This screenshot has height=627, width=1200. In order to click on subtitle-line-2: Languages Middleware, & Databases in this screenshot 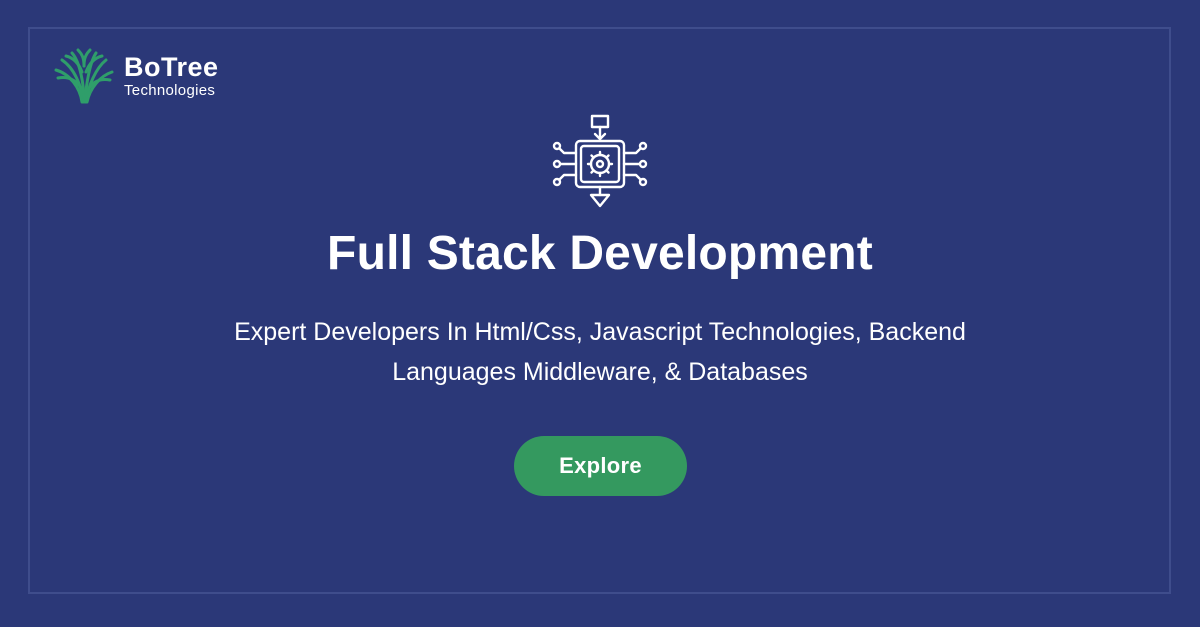, I will do `click(600, 372)`.